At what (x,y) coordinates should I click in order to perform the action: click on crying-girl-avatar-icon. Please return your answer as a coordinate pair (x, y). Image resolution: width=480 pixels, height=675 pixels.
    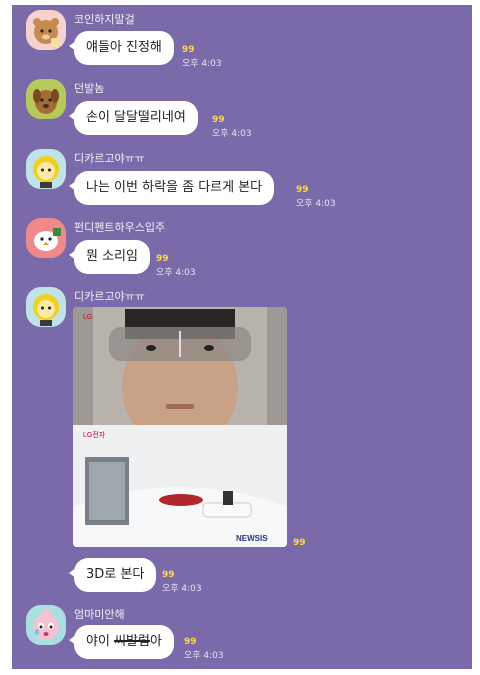
    Looking at the image, I should click on (46, 625).